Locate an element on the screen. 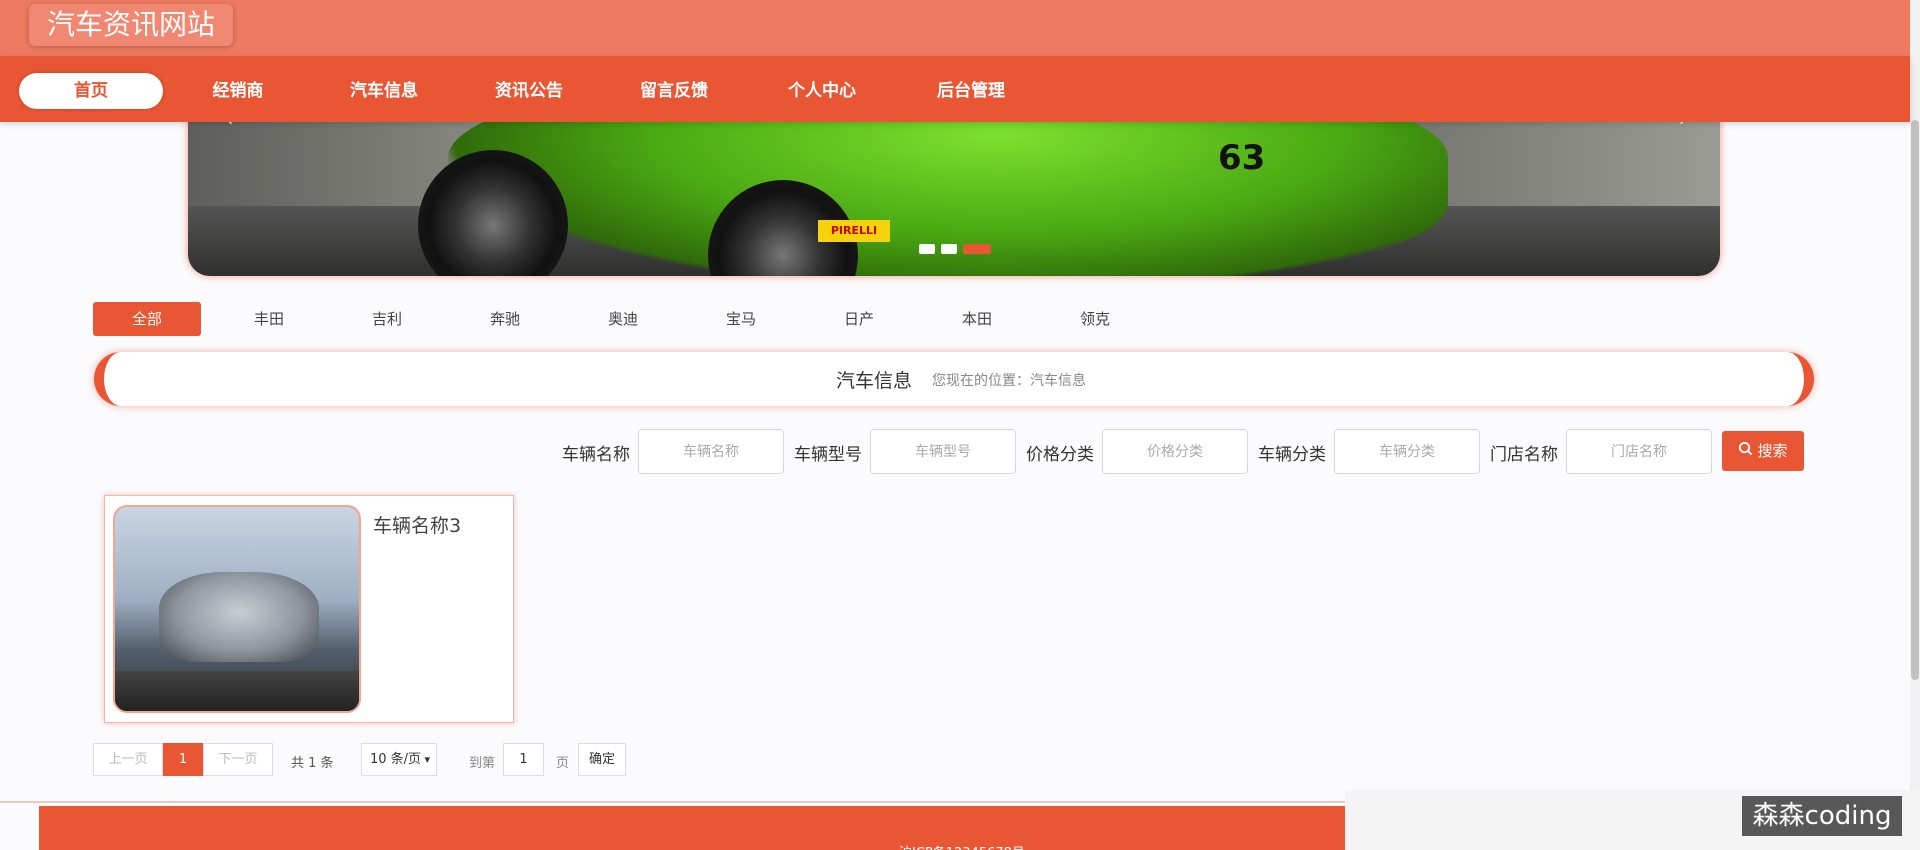 This screenshot has height=850, width=1920. search-label-category: 车辆分类 is located at coordinates (1292, 455).